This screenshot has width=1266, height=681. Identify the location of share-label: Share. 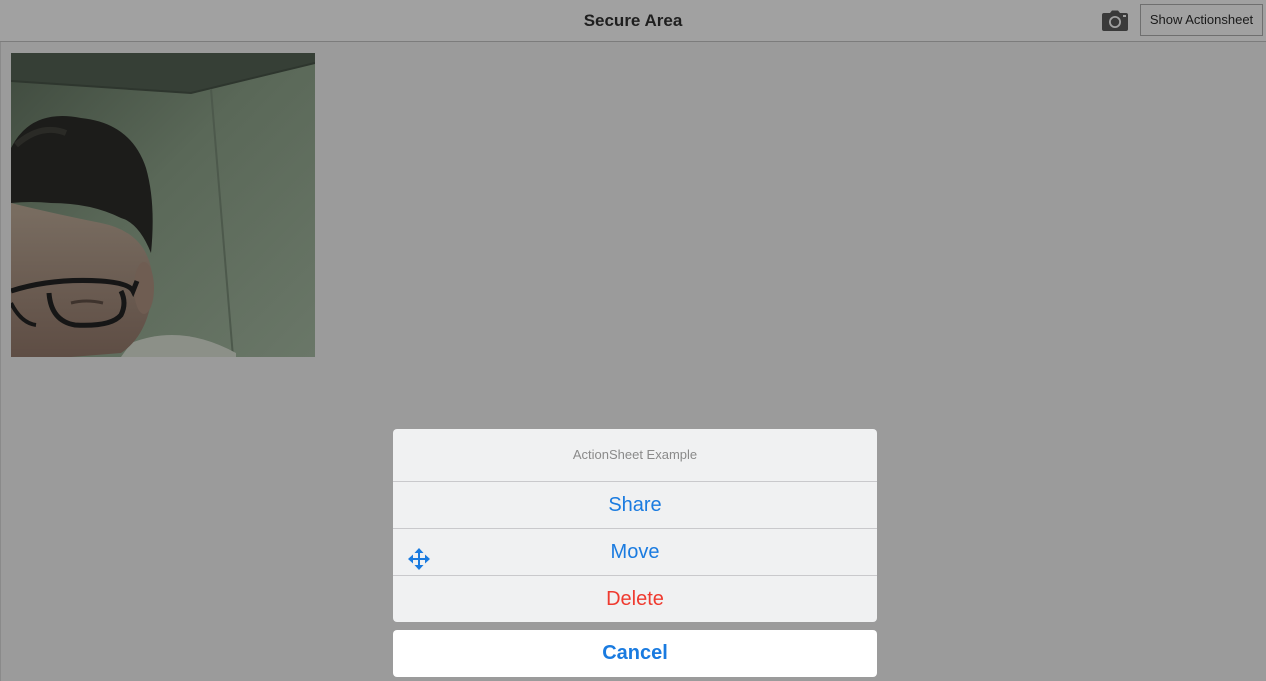
(635, 505).